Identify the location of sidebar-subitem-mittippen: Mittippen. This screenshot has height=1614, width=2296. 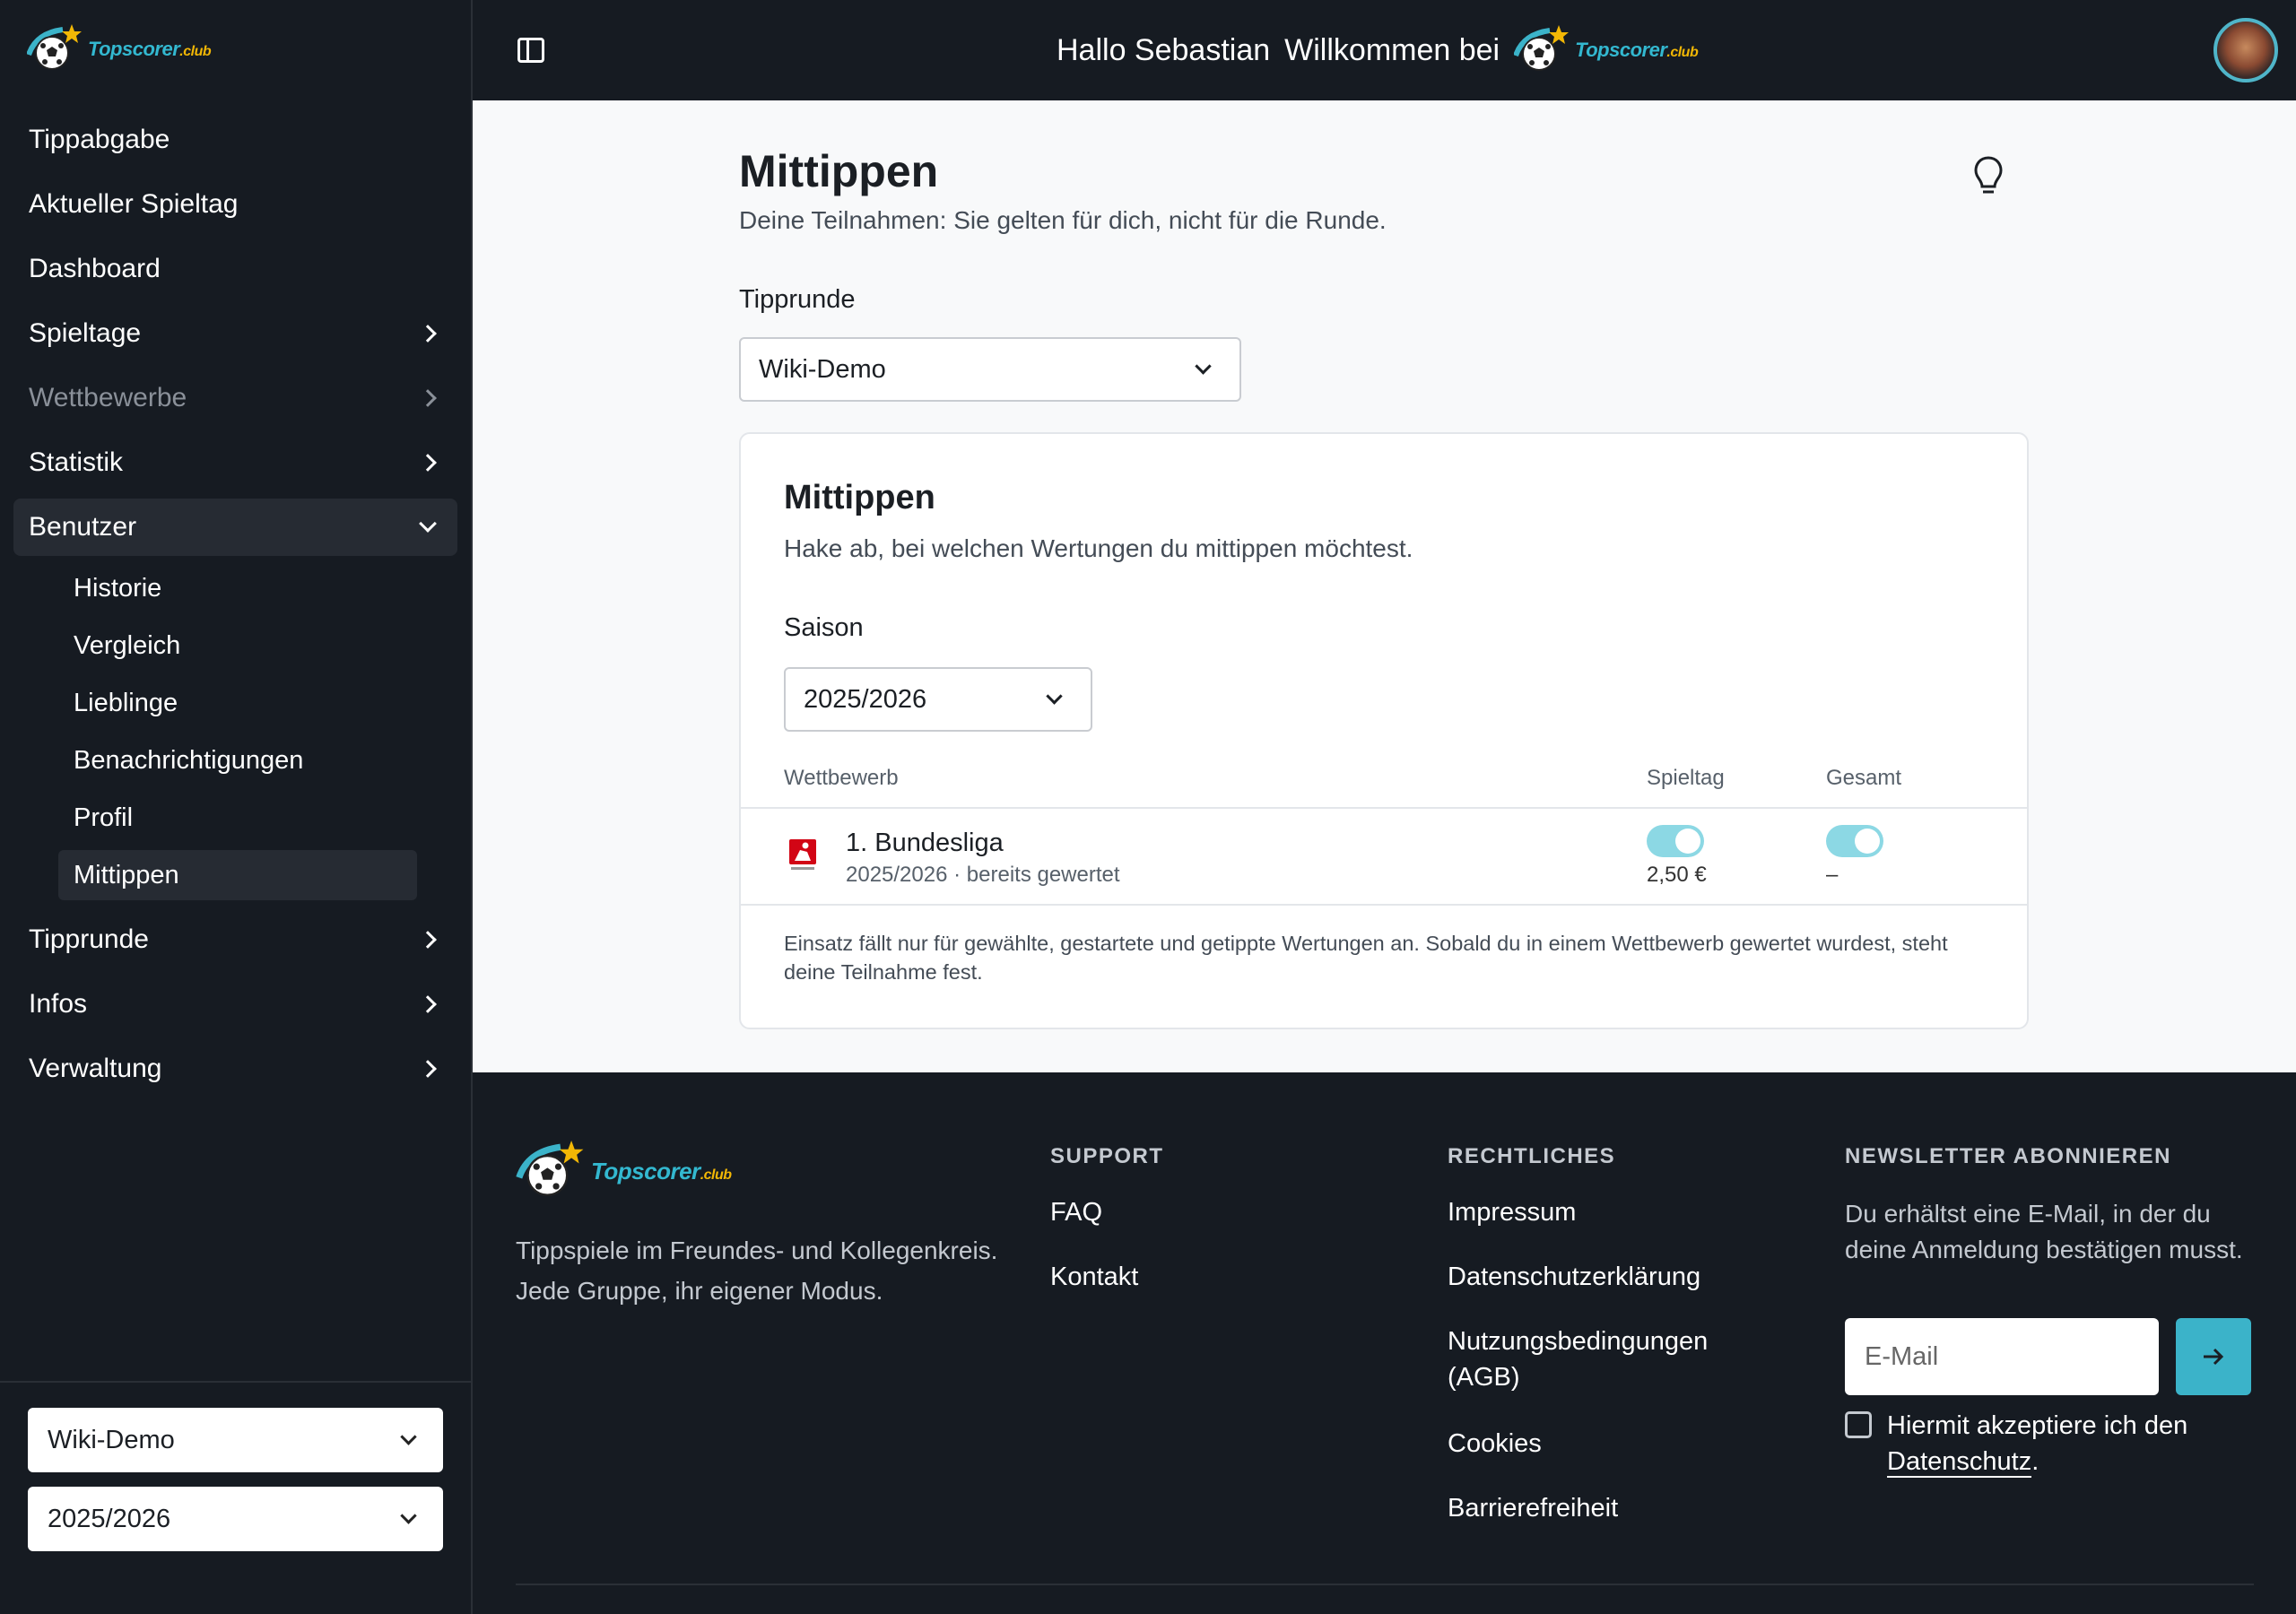
(237, 875).